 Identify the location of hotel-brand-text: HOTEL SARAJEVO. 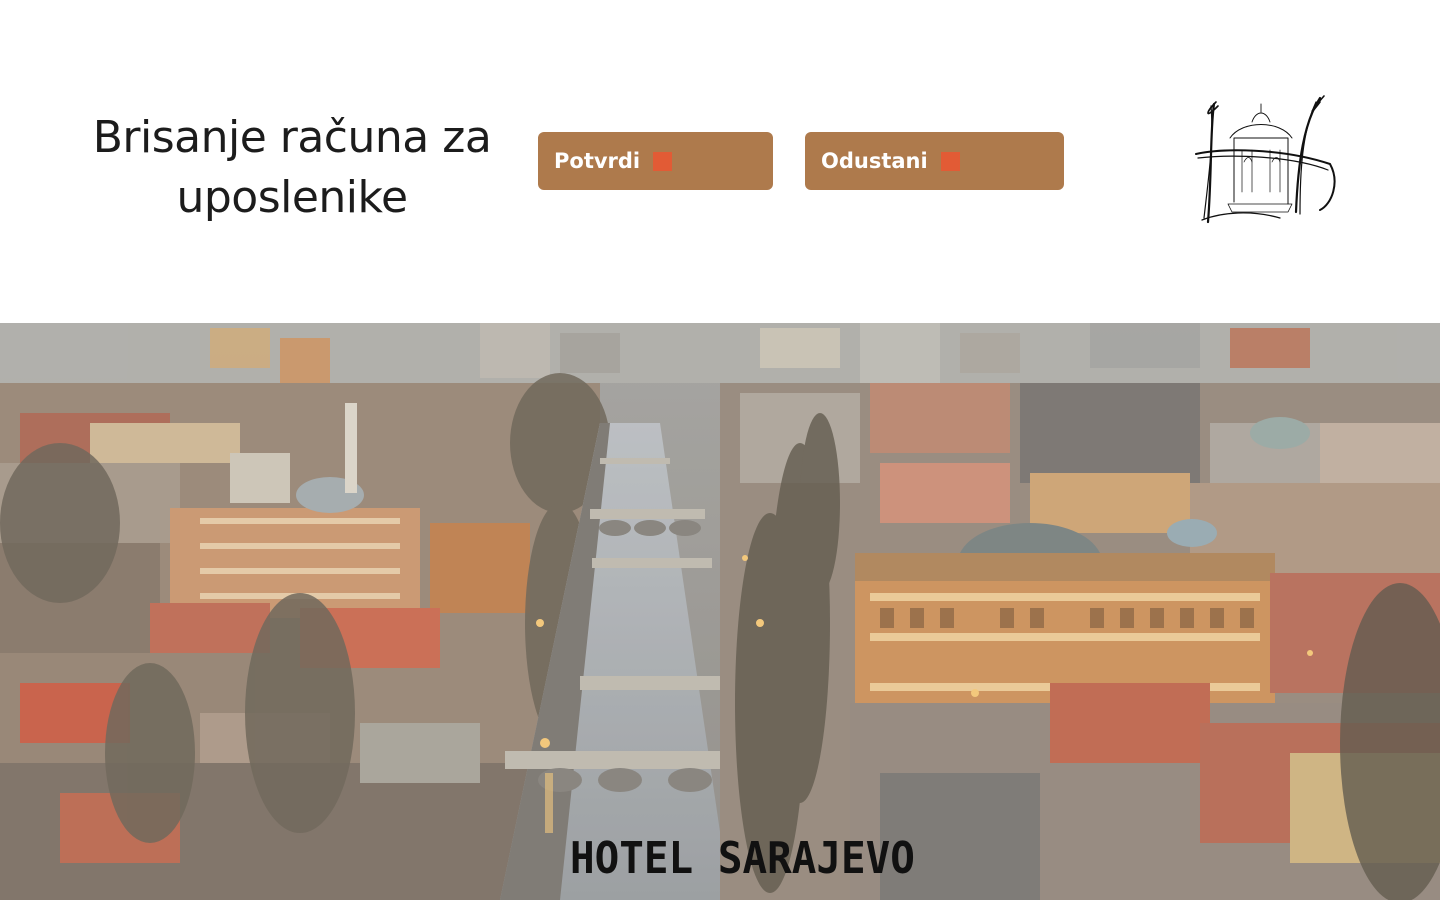
(742, 858).